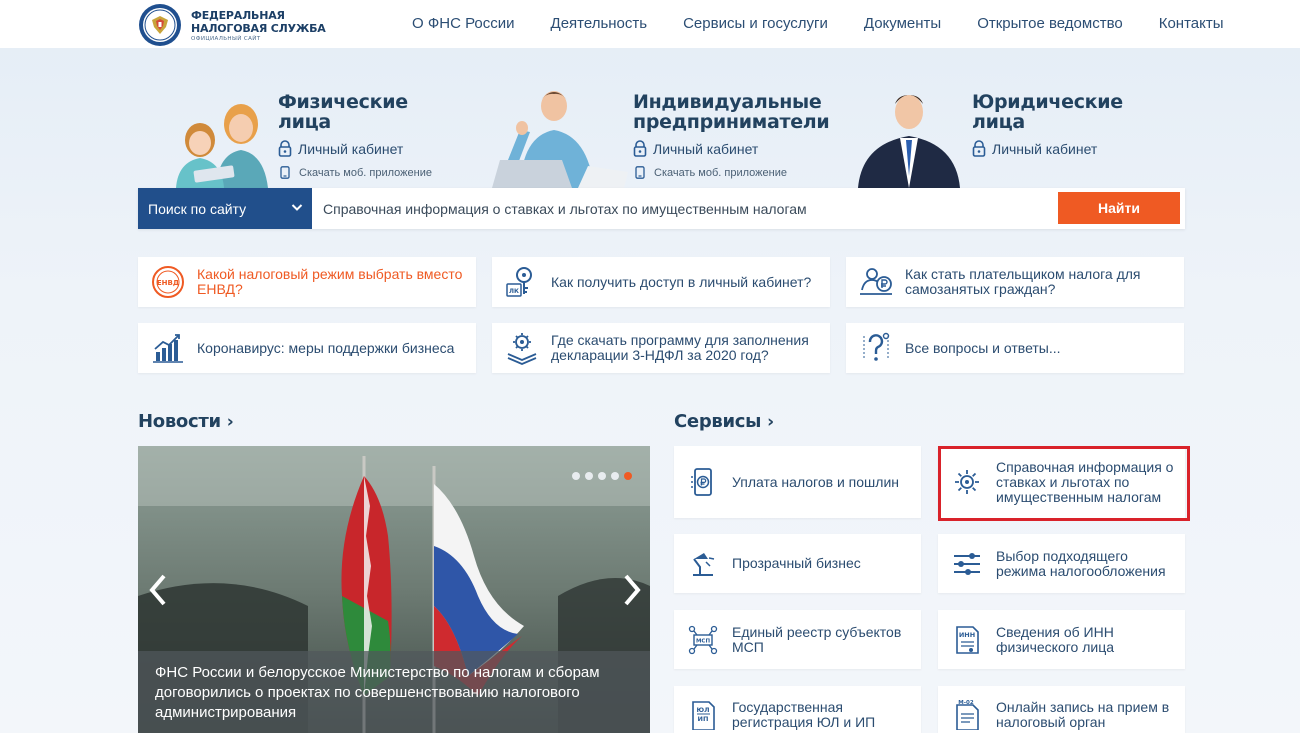  I want to click on services-section-title: Сервисы ›, so click(724, 421).